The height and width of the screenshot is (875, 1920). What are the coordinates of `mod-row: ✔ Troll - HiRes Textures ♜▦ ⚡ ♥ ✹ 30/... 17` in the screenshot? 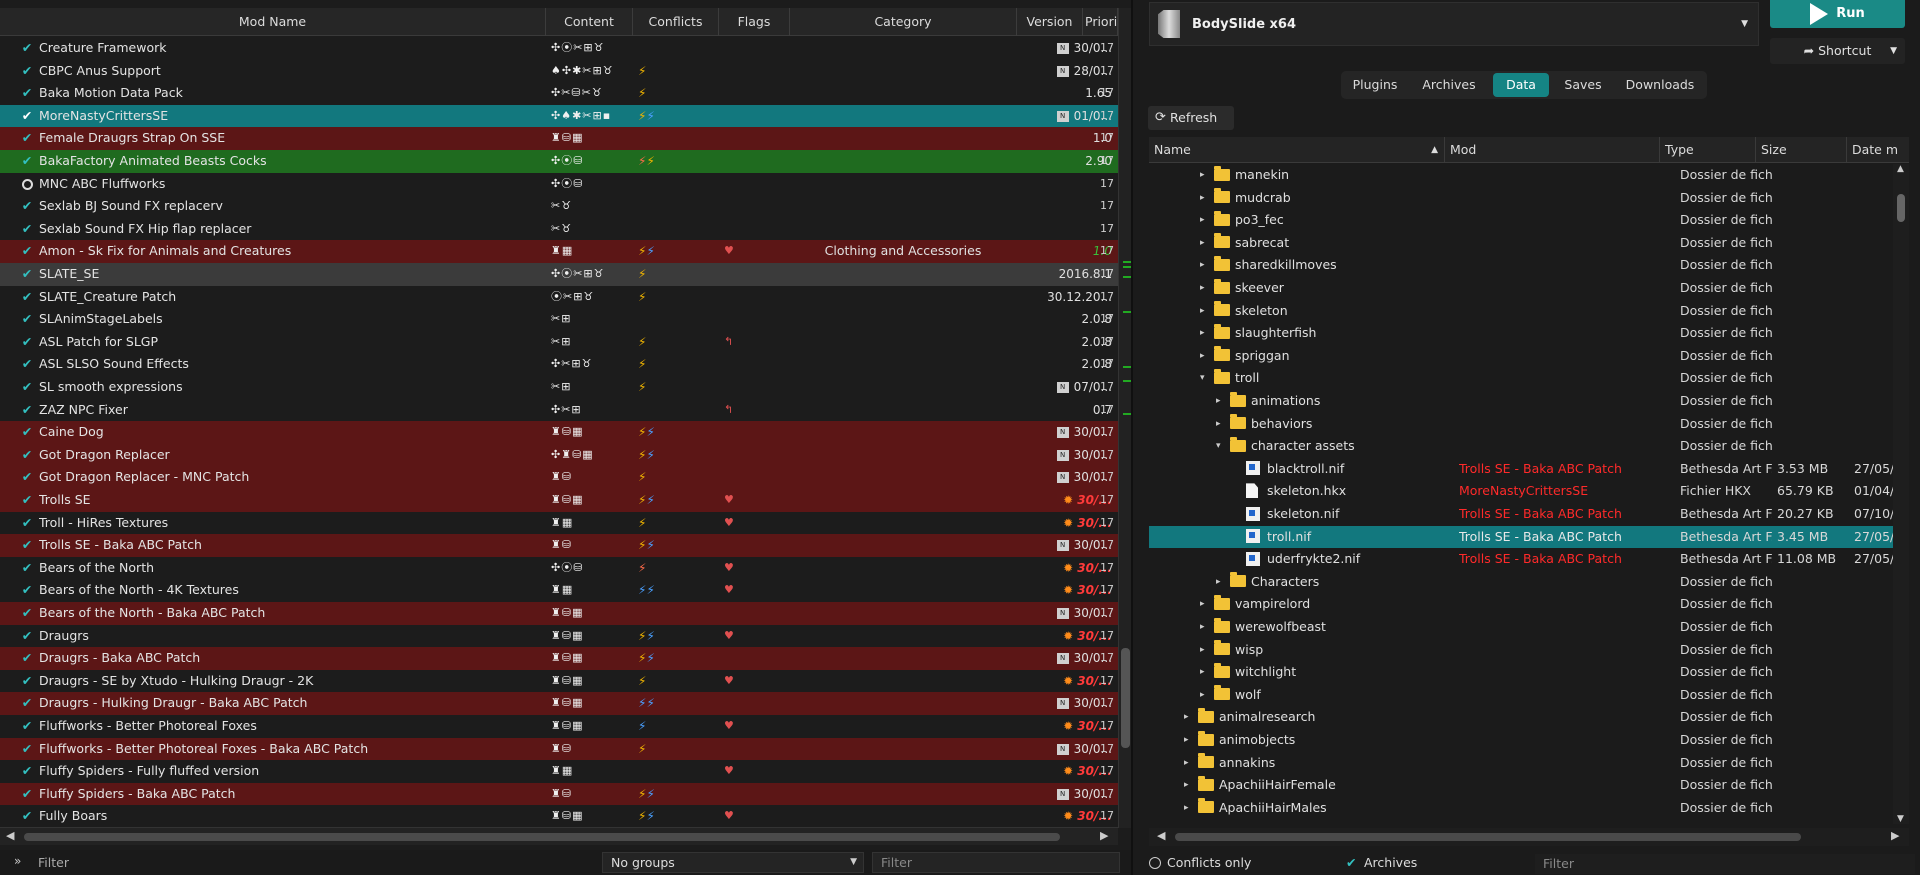 It's located at (559, 523).